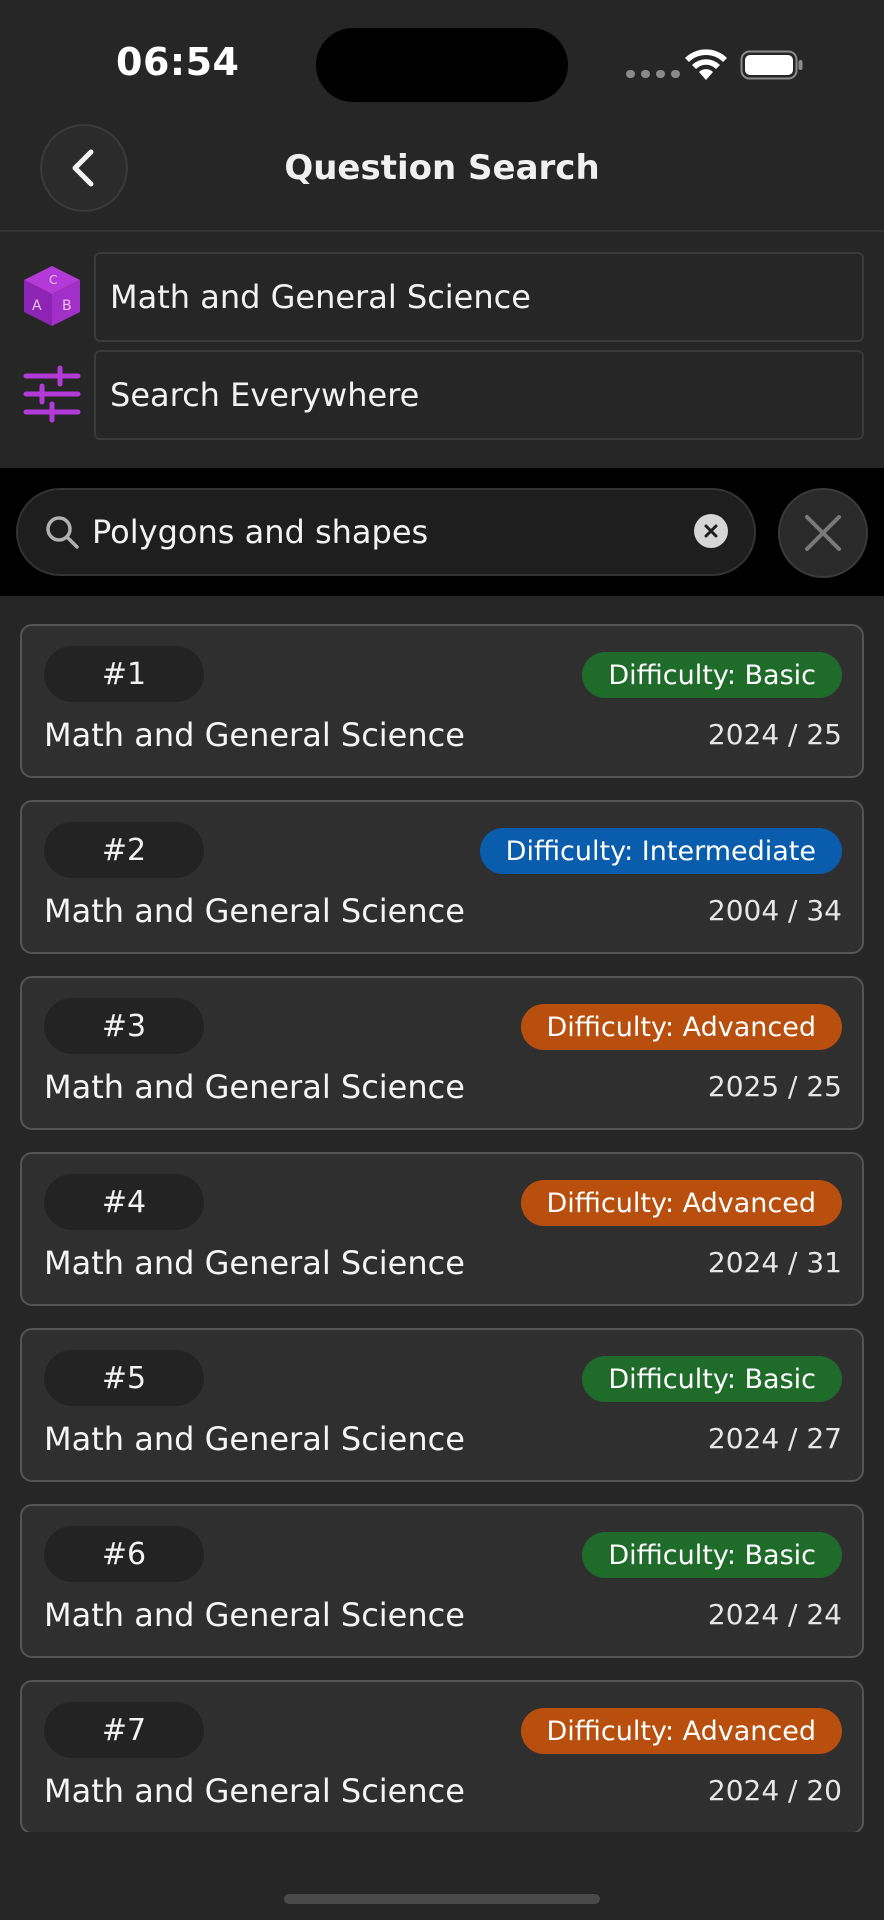 Image resolution: width=884 pixels, height=1920 pixels. What do you see at coordinates (479, 297) in the screenshot?
I see `subject-selector: Math and General Science` at bounding box center [479, 297].